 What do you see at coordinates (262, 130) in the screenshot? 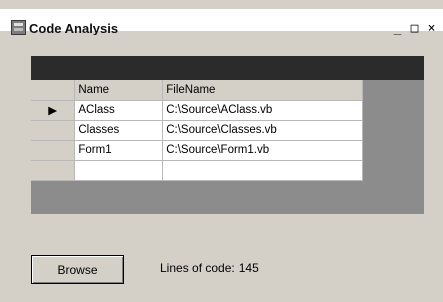
I see `cell-filename: C:\Source\Classes.vb` at bounding box center [262, 130].